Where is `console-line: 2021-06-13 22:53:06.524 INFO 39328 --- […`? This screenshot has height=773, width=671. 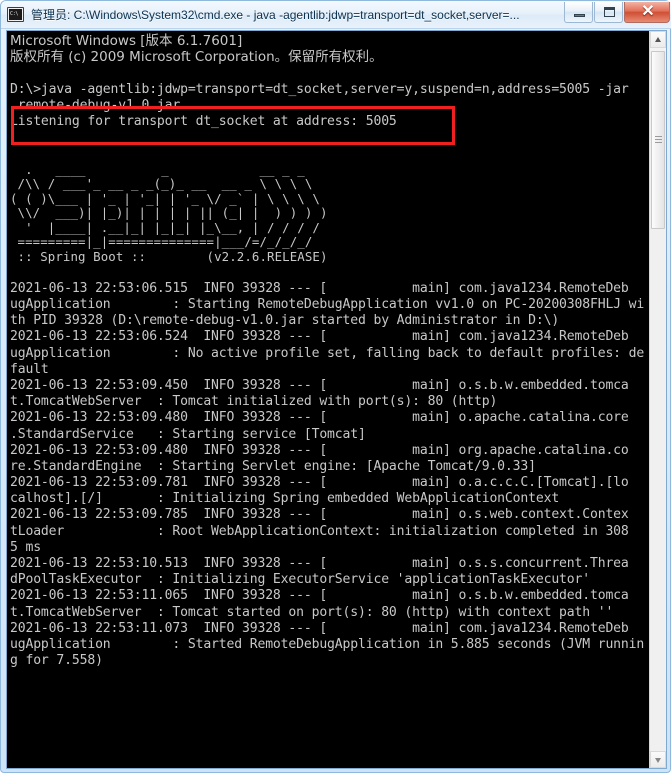
console-line: 2021-06-13 22:53:06.524 INFO 39328 --- [… is located at coordinates (319, 337).